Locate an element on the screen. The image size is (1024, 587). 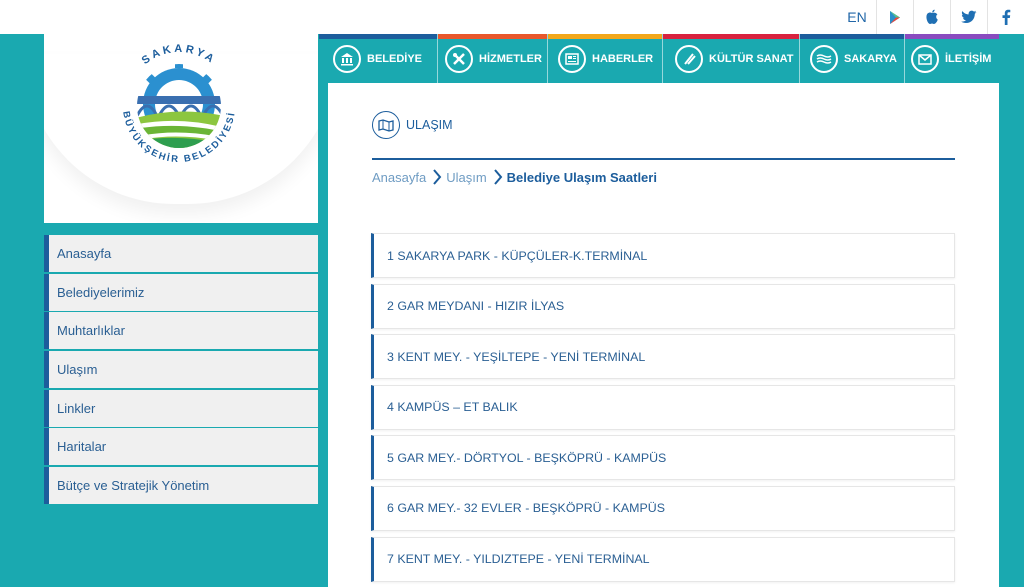
section-title: ULAŞIM is located at coordinates (429, 125).